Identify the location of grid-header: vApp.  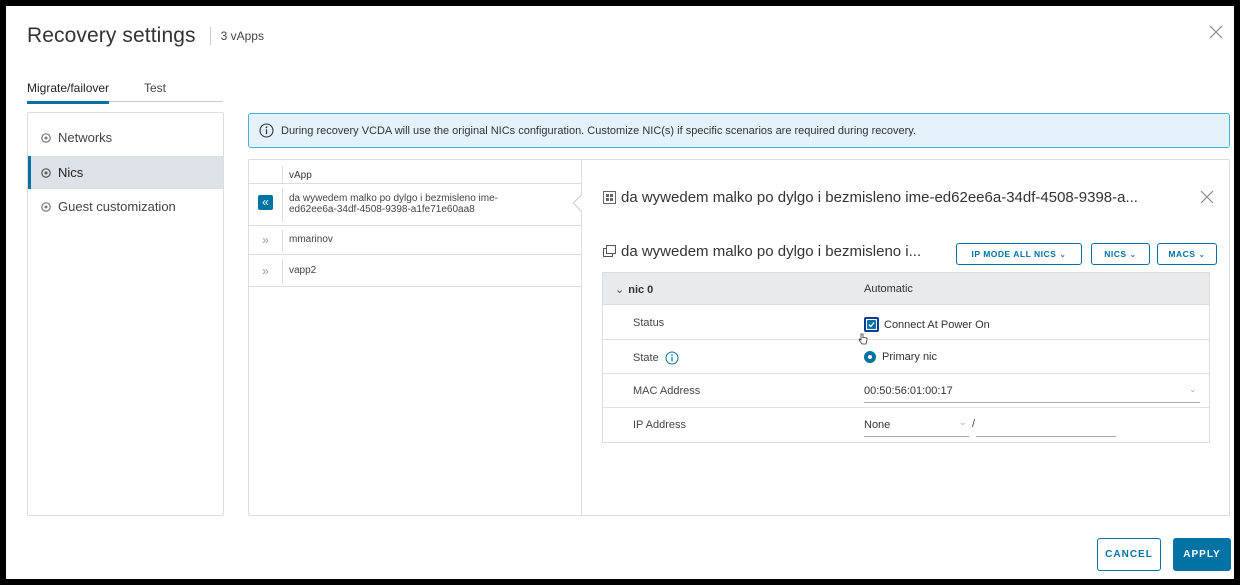
(415, 172).